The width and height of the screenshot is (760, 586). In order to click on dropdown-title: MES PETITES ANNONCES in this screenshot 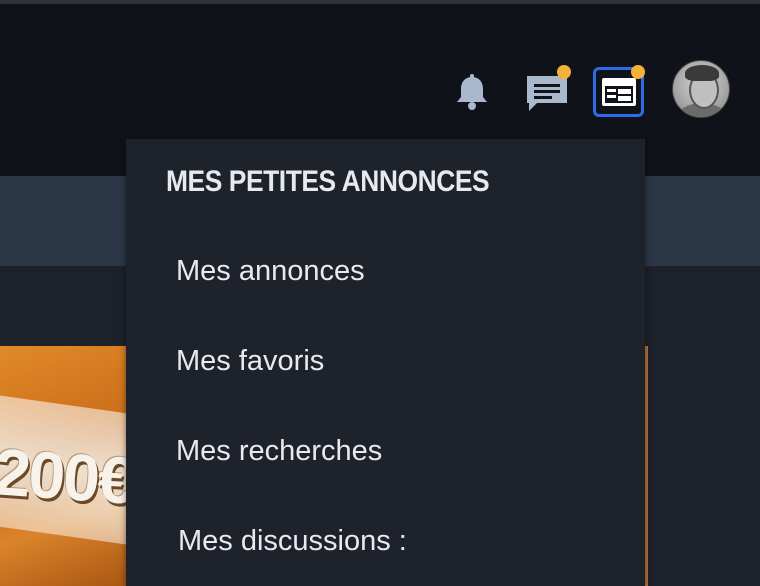, I will do `click(328, 181)`.